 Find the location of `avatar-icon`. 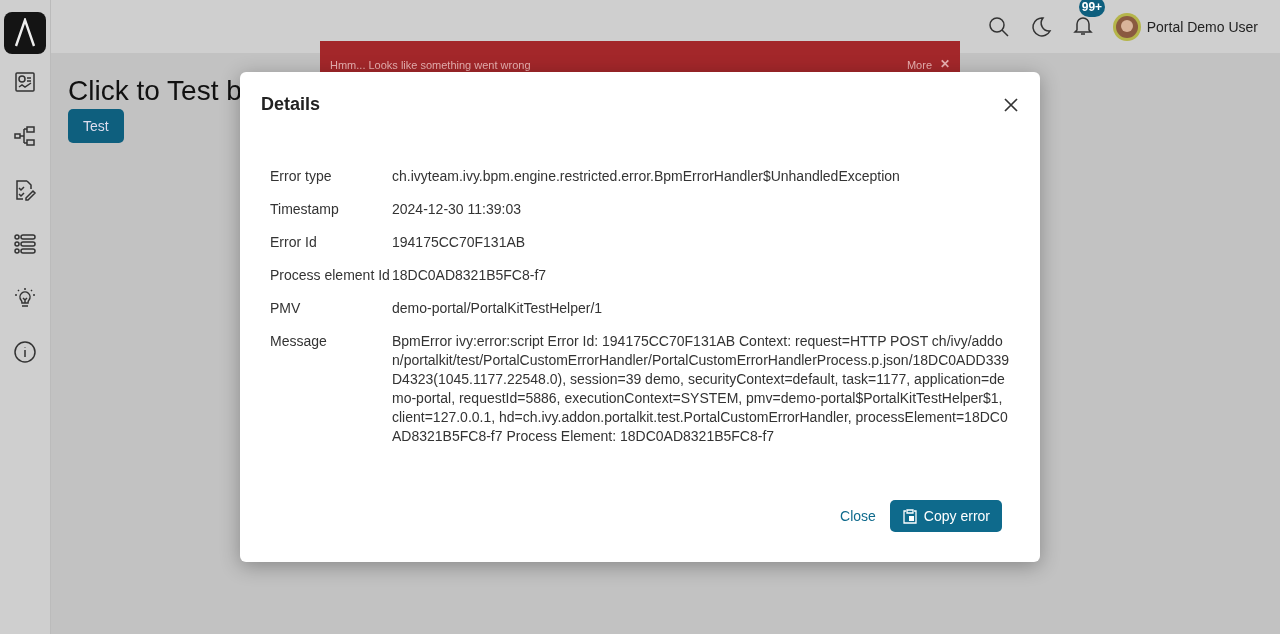

avatar-icon is located at coordinates (1126, 26).